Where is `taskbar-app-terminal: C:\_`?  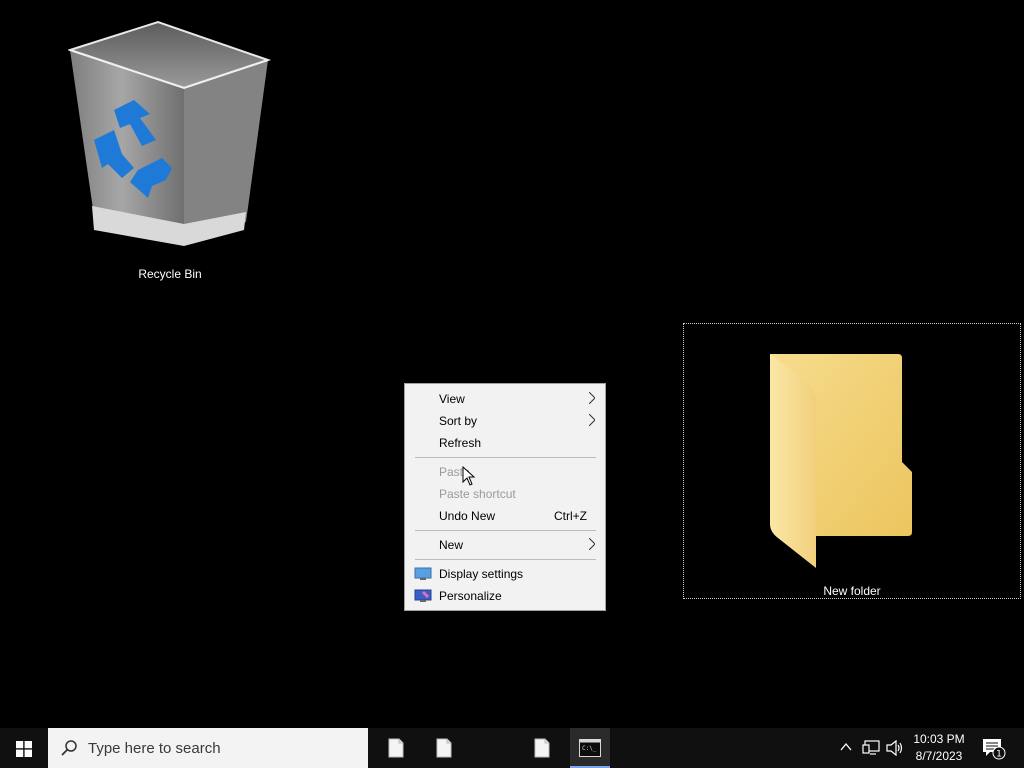
taskbar-app-terminal: C:\_ is located at coordinates (590, 748).